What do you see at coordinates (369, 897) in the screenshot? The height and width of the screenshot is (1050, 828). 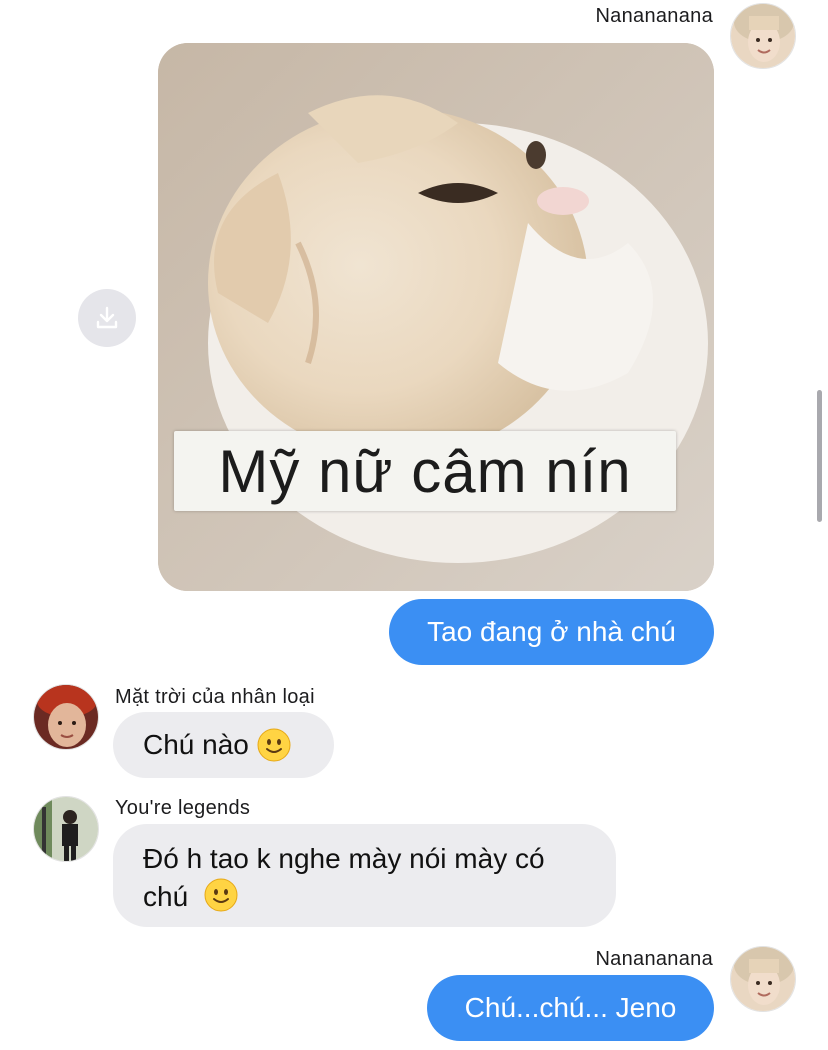 I see `message-text-line: chú` at bounding box center [369, 897].